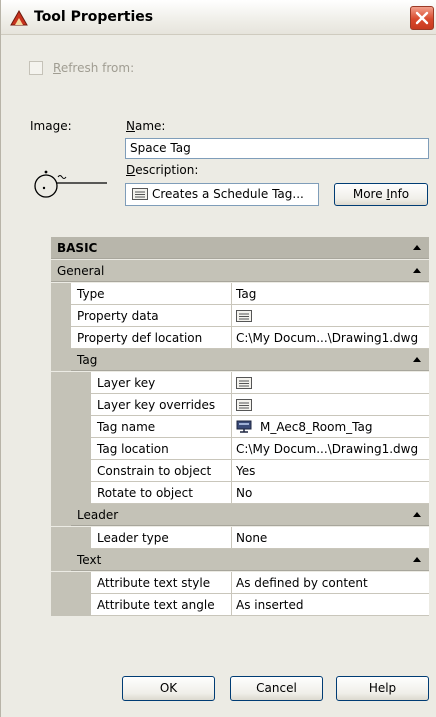 The image size is (436, 717). What do you see at coordinates (218, 17) in the screenshot?
I see `title-bar: Tool Properties` at bounding box center [218, 17].